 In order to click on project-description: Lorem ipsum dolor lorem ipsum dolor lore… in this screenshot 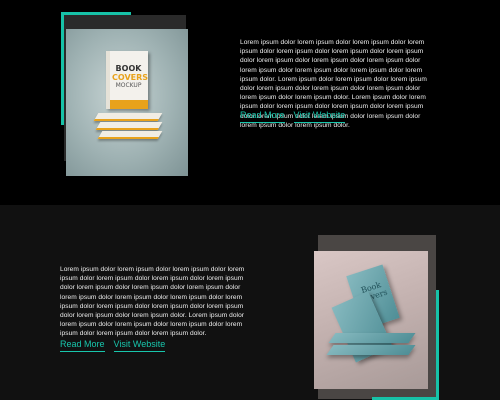, I will do `click(152, 302)`.